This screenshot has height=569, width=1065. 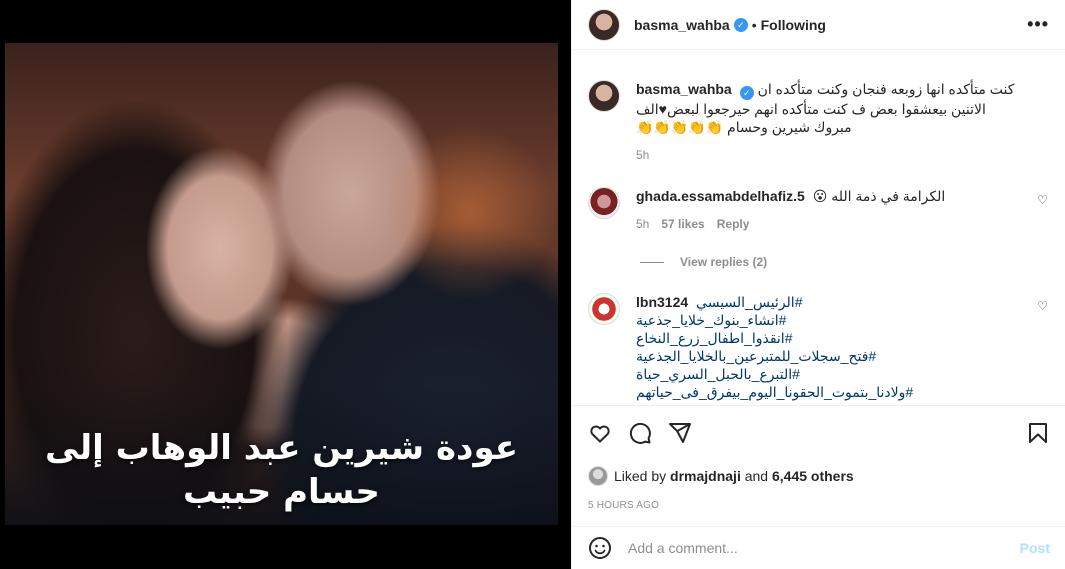 What do you see at coordinates (1035, 548) in the screenshot?
I see `post-comment-button: Post` at bounding box center [1035, 548].